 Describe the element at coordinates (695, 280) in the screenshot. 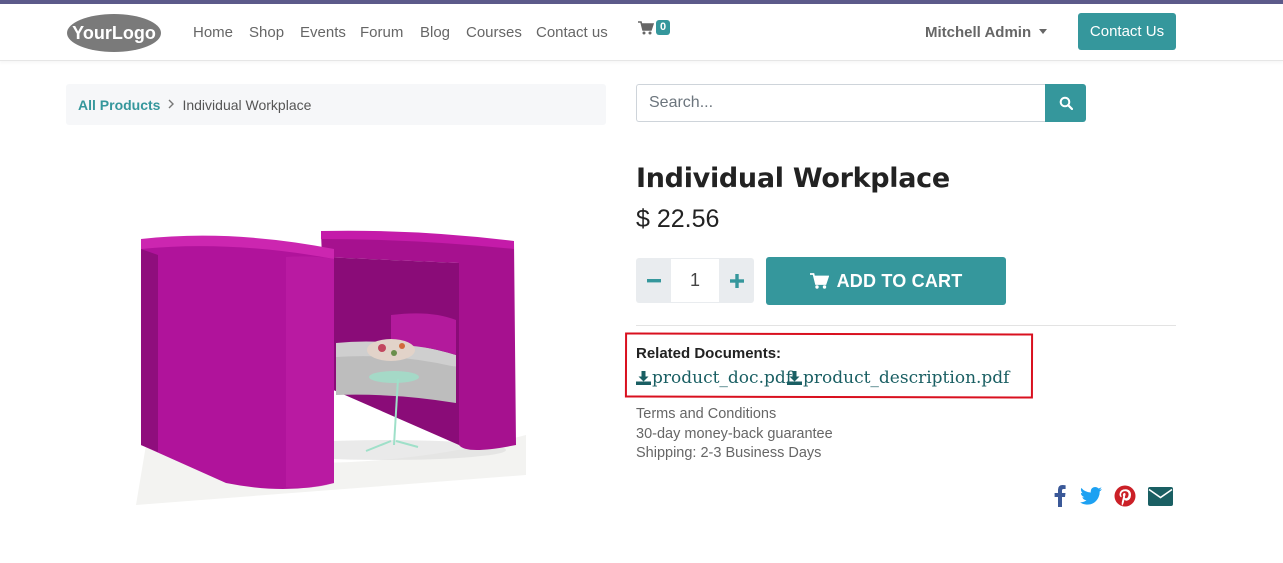

I see `quantity-input: 1` at that location.